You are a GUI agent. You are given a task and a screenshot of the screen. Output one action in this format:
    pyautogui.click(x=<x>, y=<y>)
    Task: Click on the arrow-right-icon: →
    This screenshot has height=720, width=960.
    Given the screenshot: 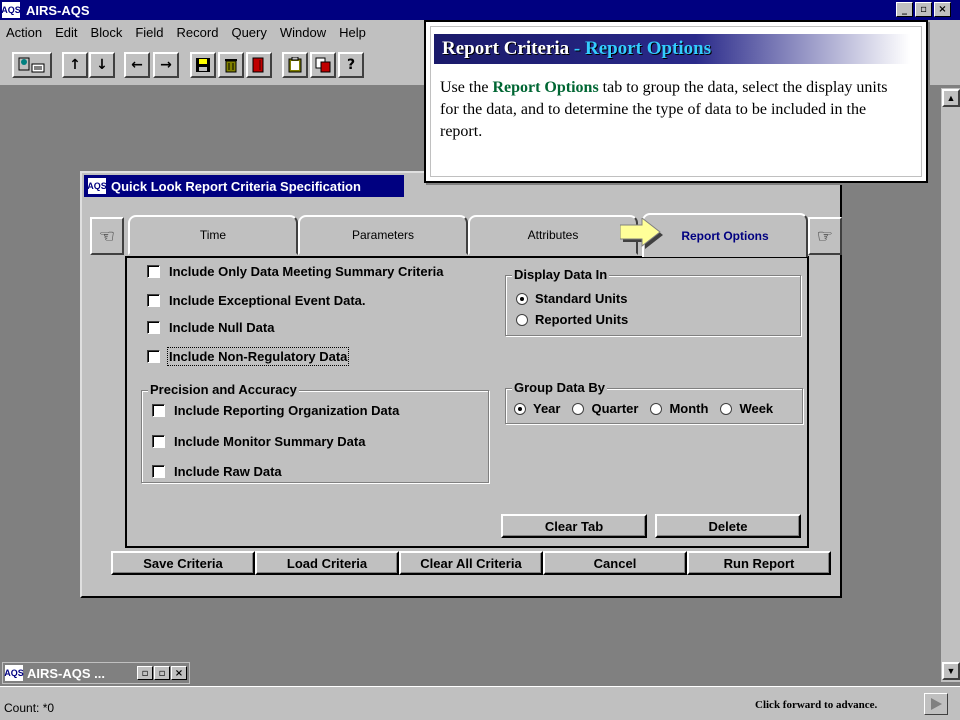 What is the action you would take?
    pyautogui.click(x=166, y=65)
    